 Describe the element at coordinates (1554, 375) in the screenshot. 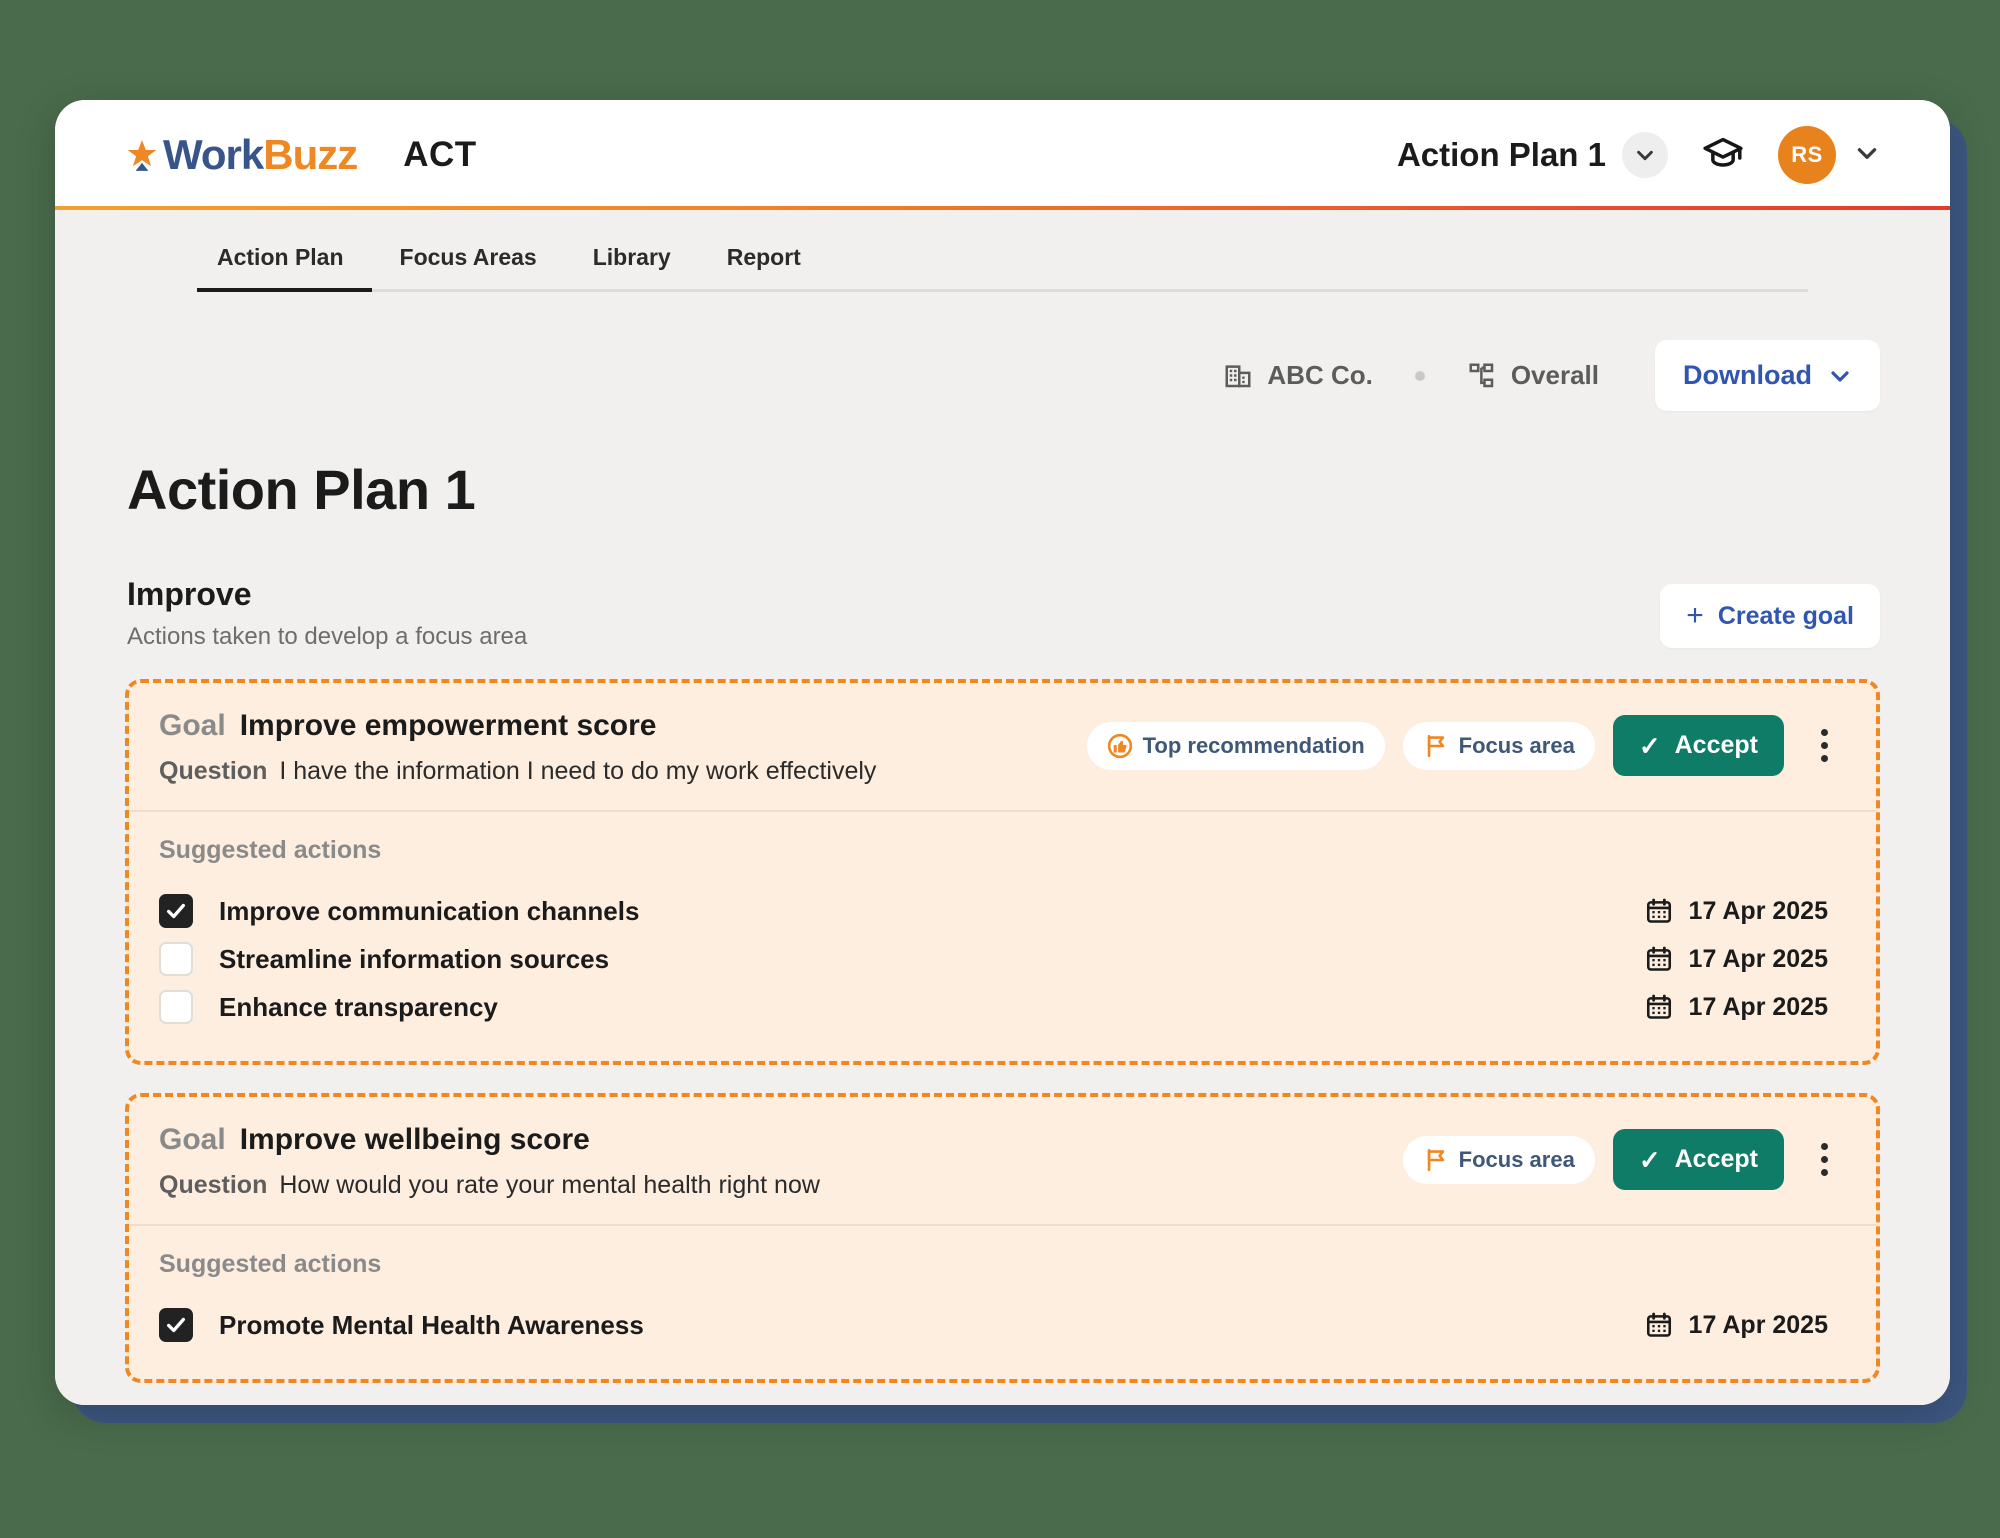

I see `scope-name: Overall` at that location.